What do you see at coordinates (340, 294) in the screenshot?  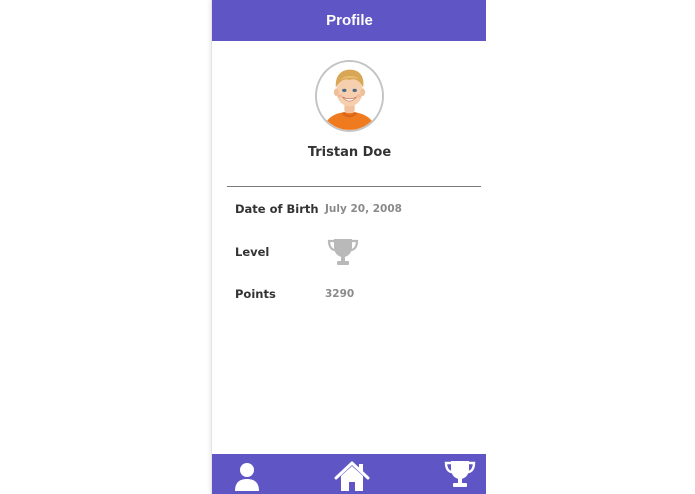 I see `points-value: 3290` at bounding box center [340, 294].